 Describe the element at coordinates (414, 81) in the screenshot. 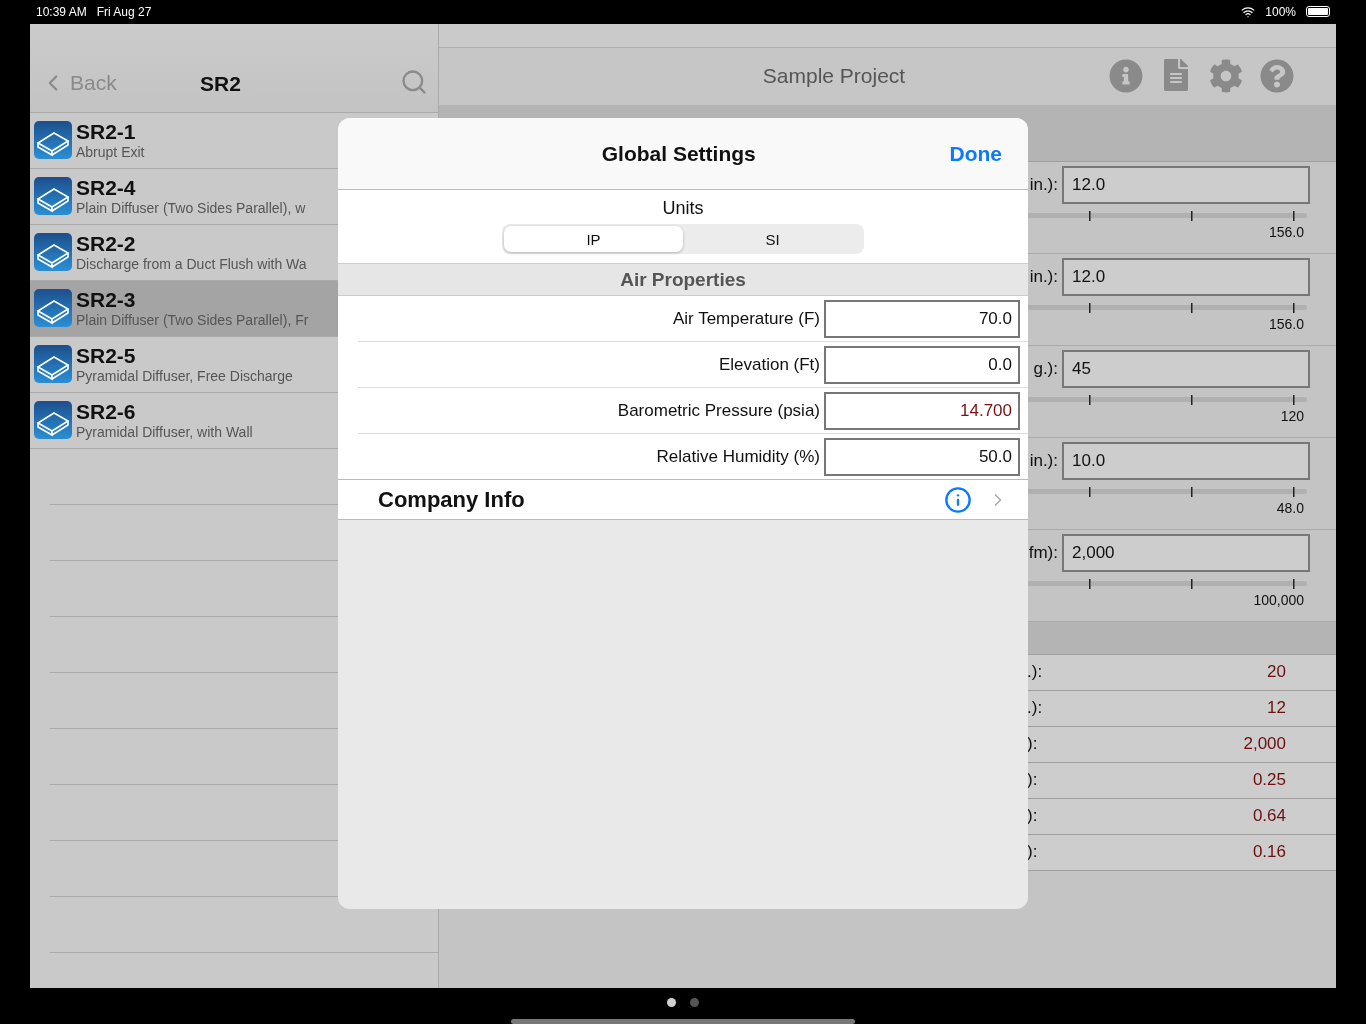

I see `search-icon` at that location.